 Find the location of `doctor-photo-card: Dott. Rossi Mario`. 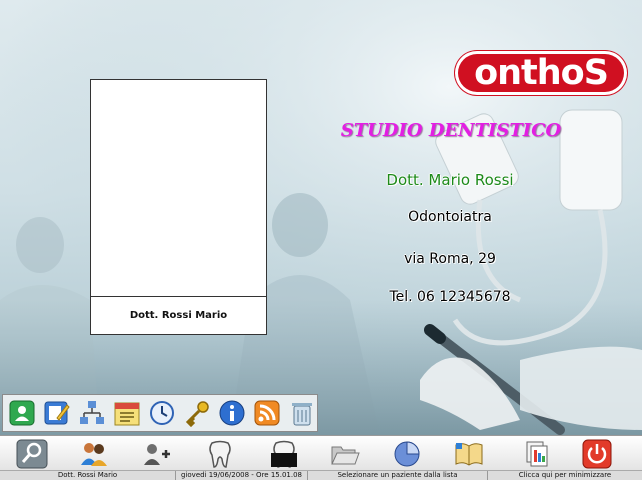

doctor-photo-card: Dott. Rossi Mario is located at coordinates (178, 207).